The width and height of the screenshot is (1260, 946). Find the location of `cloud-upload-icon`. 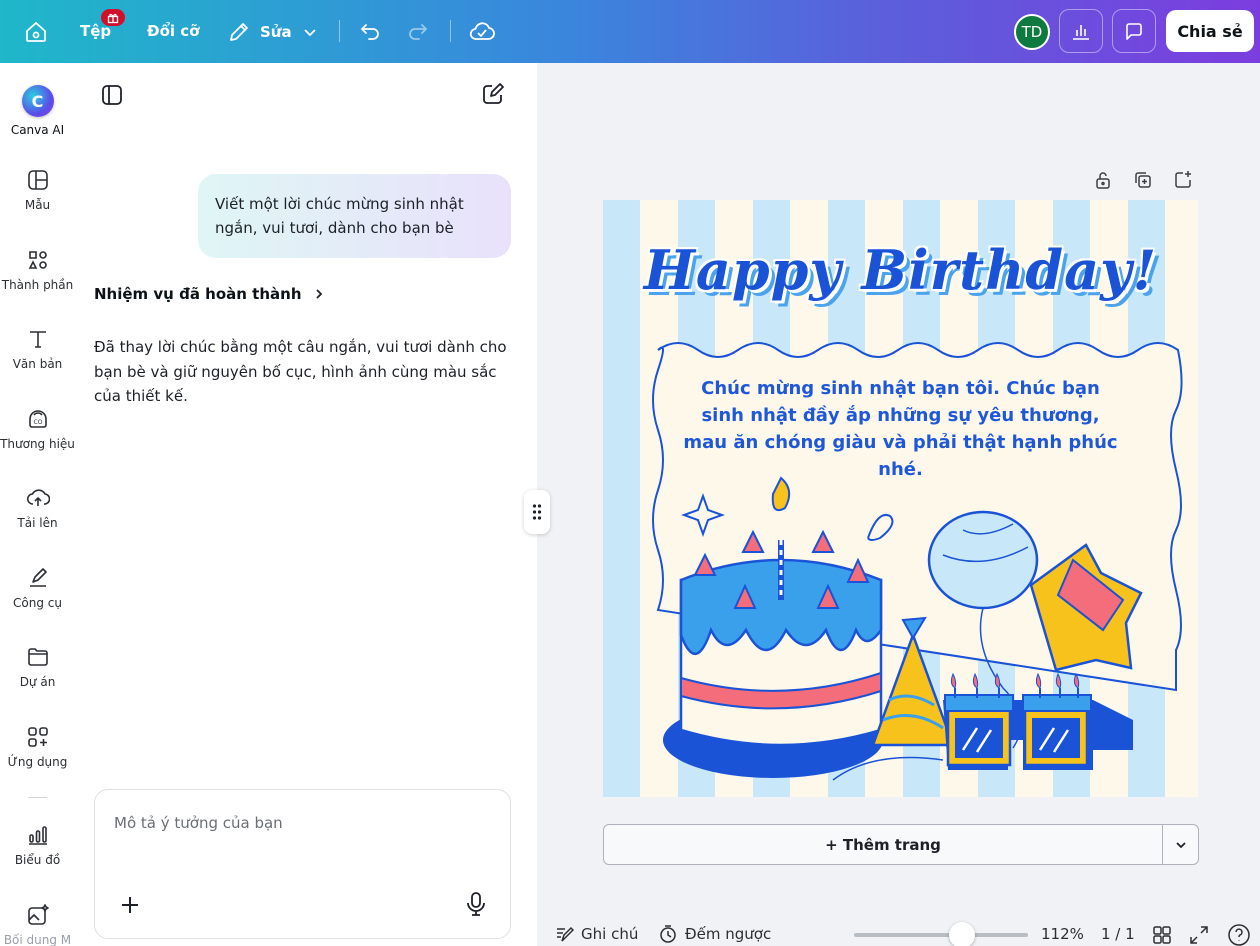

cloud-upload-icon is located at coordinates (38, 497).